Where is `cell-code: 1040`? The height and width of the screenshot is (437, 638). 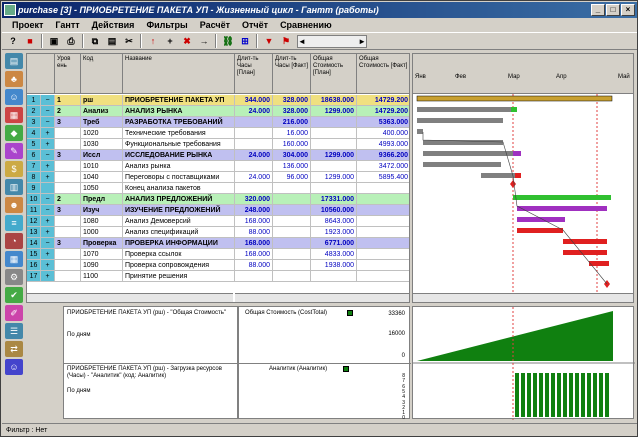 cell-code: 1040 is located at coordinates (102, 177).